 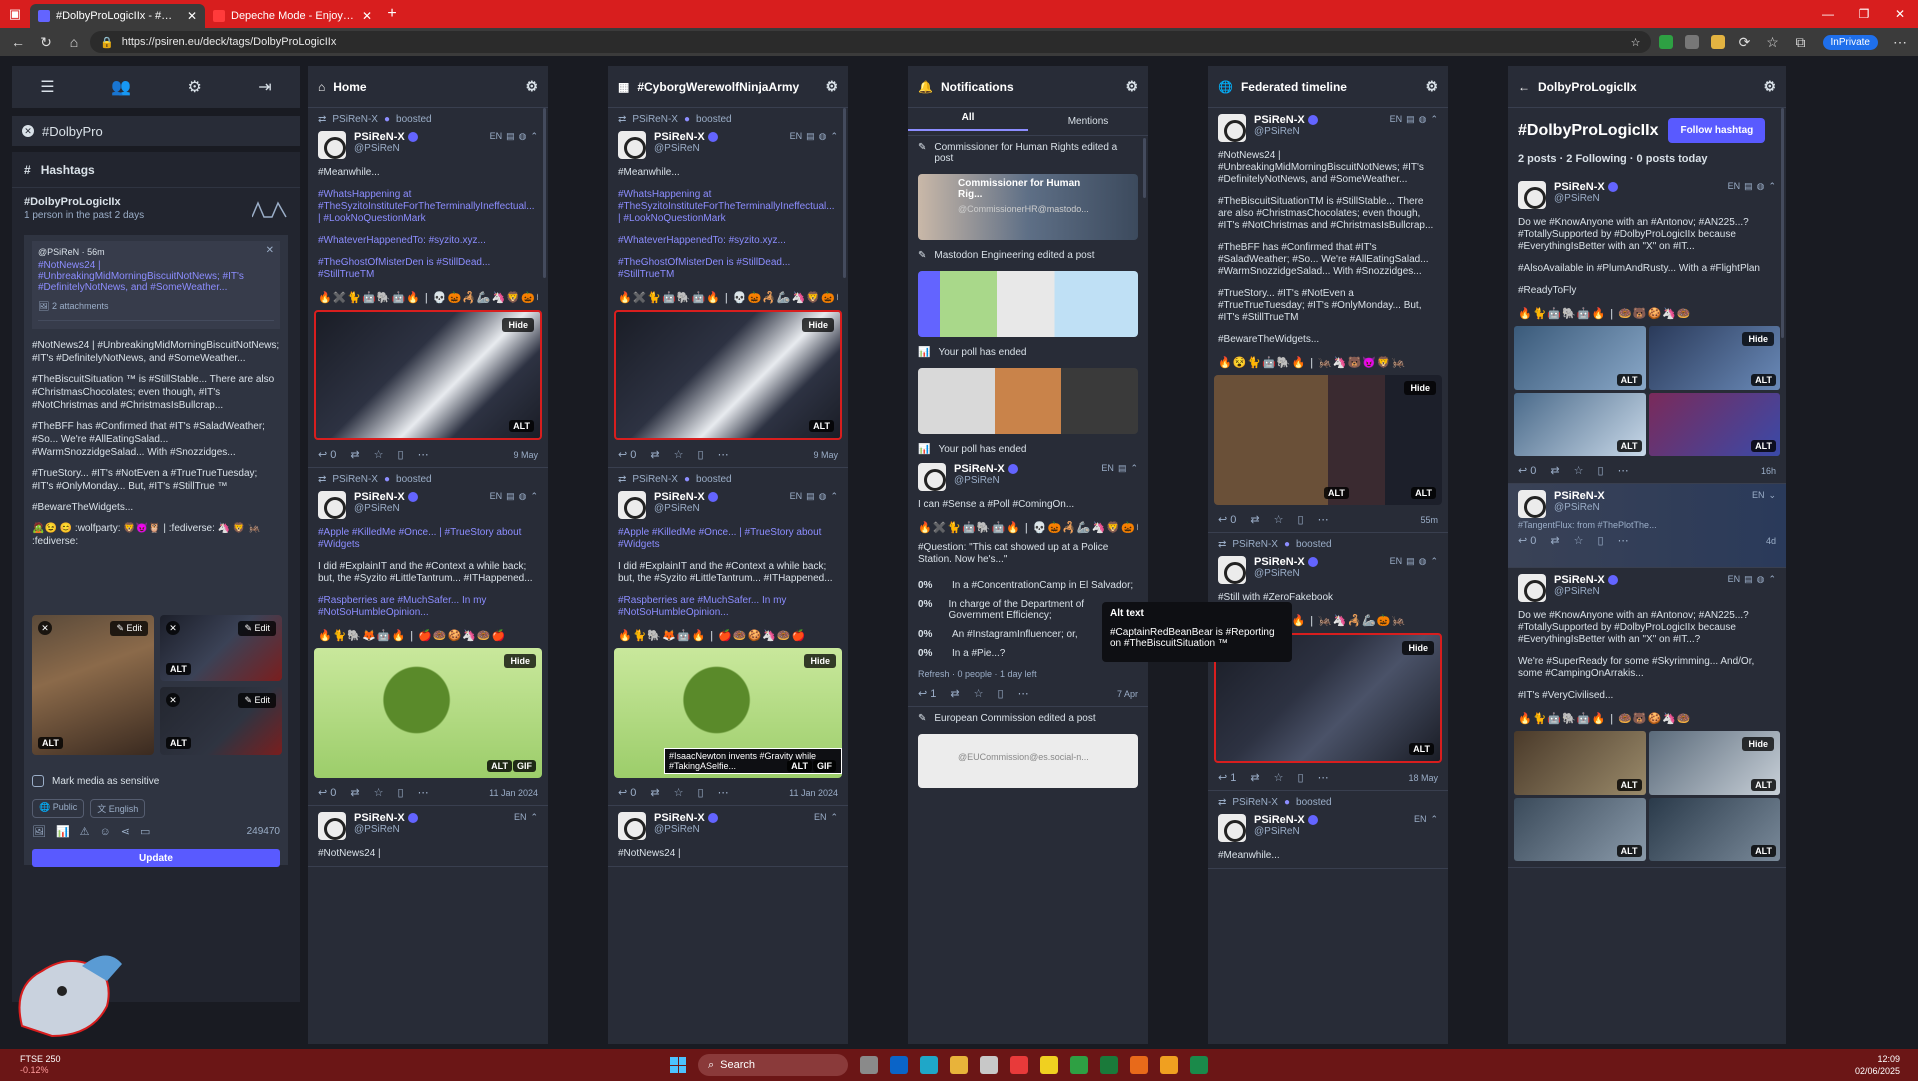 I want to click on inprivate-badge: InPrivate, so click(x=1850, y=42).